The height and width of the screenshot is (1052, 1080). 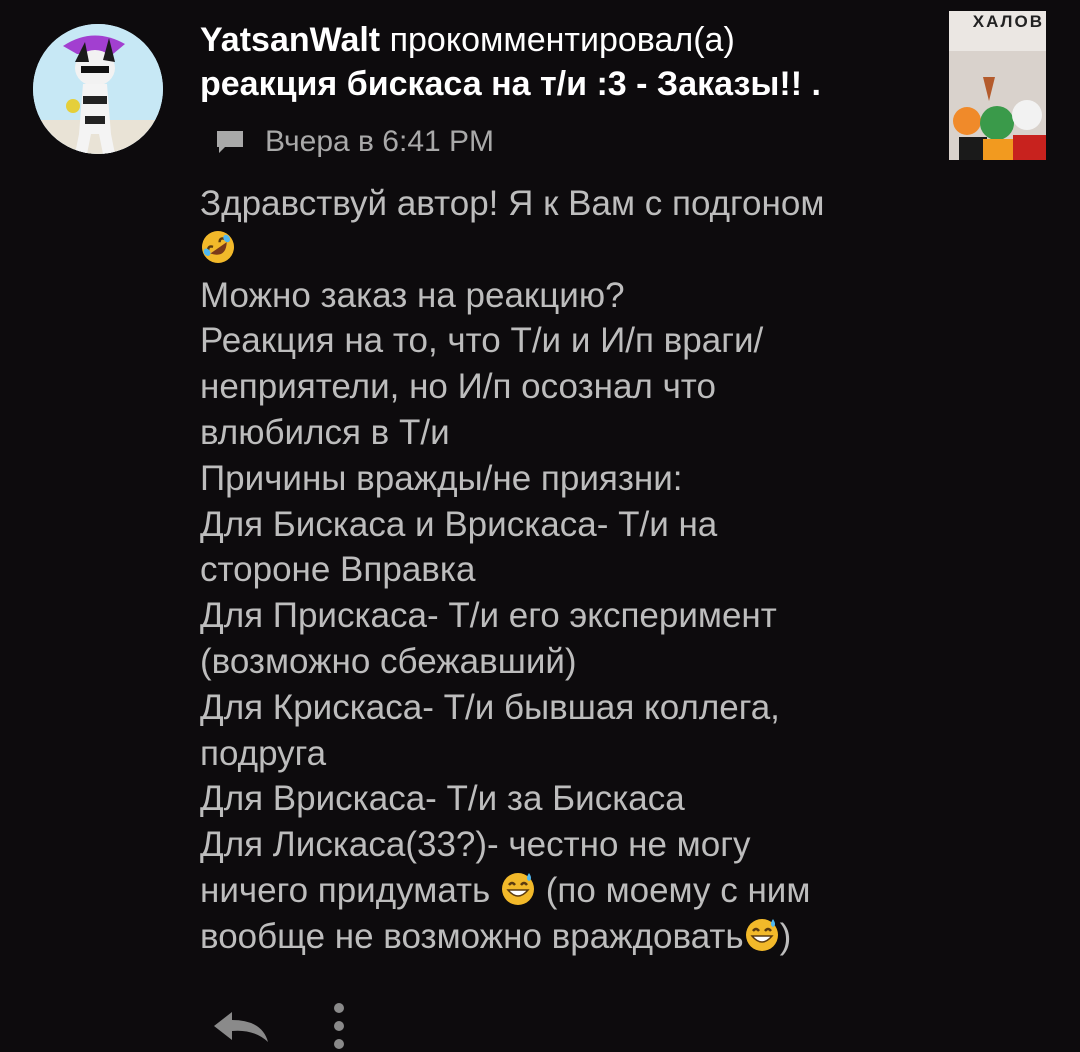 What do you see at coordinates (241, 1026) in the screenshot?
I see `reply-arrow-icon` at bounding box center [241, 1026].